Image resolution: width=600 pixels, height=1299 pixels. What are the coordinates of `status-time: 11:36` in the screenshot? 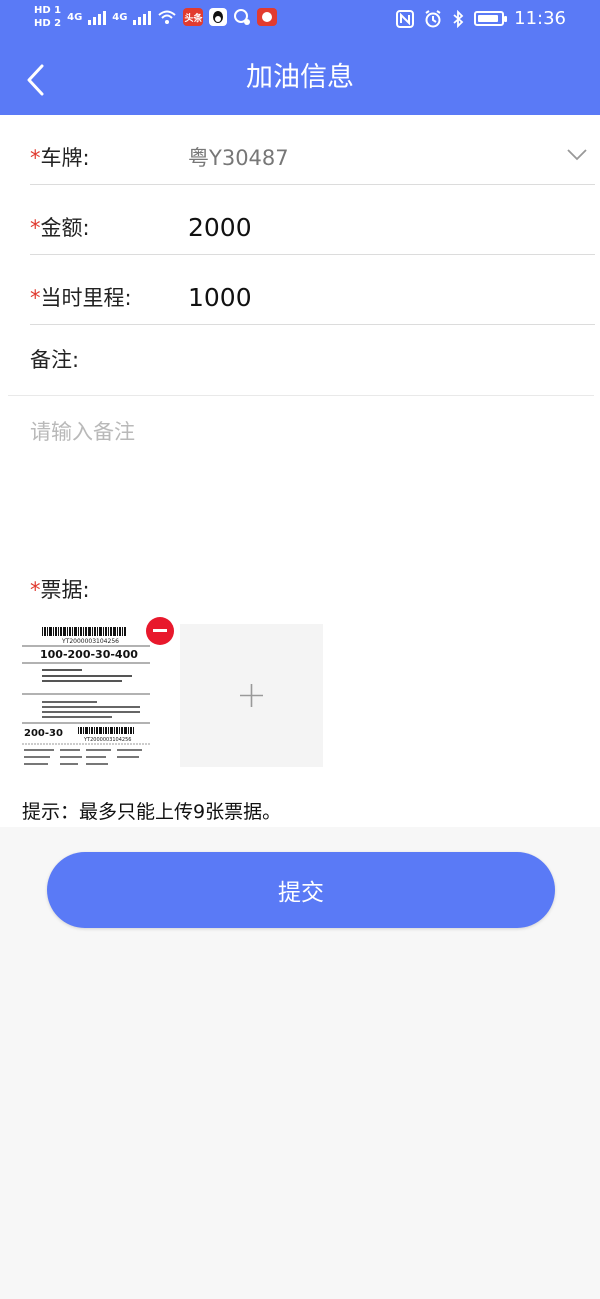 It's located at (540, 18).